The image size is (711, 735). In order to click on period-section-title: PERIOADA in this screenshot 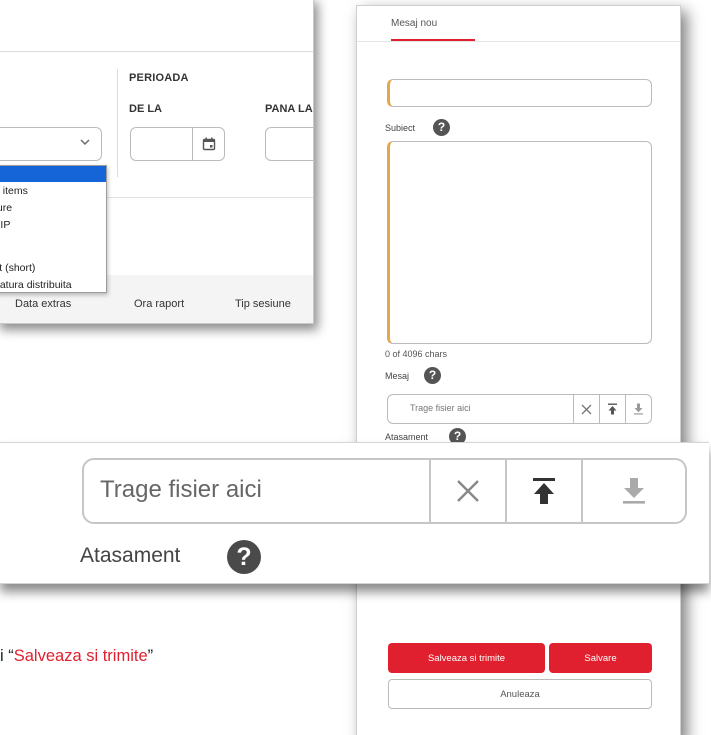, I will do `click(159, 78)`.